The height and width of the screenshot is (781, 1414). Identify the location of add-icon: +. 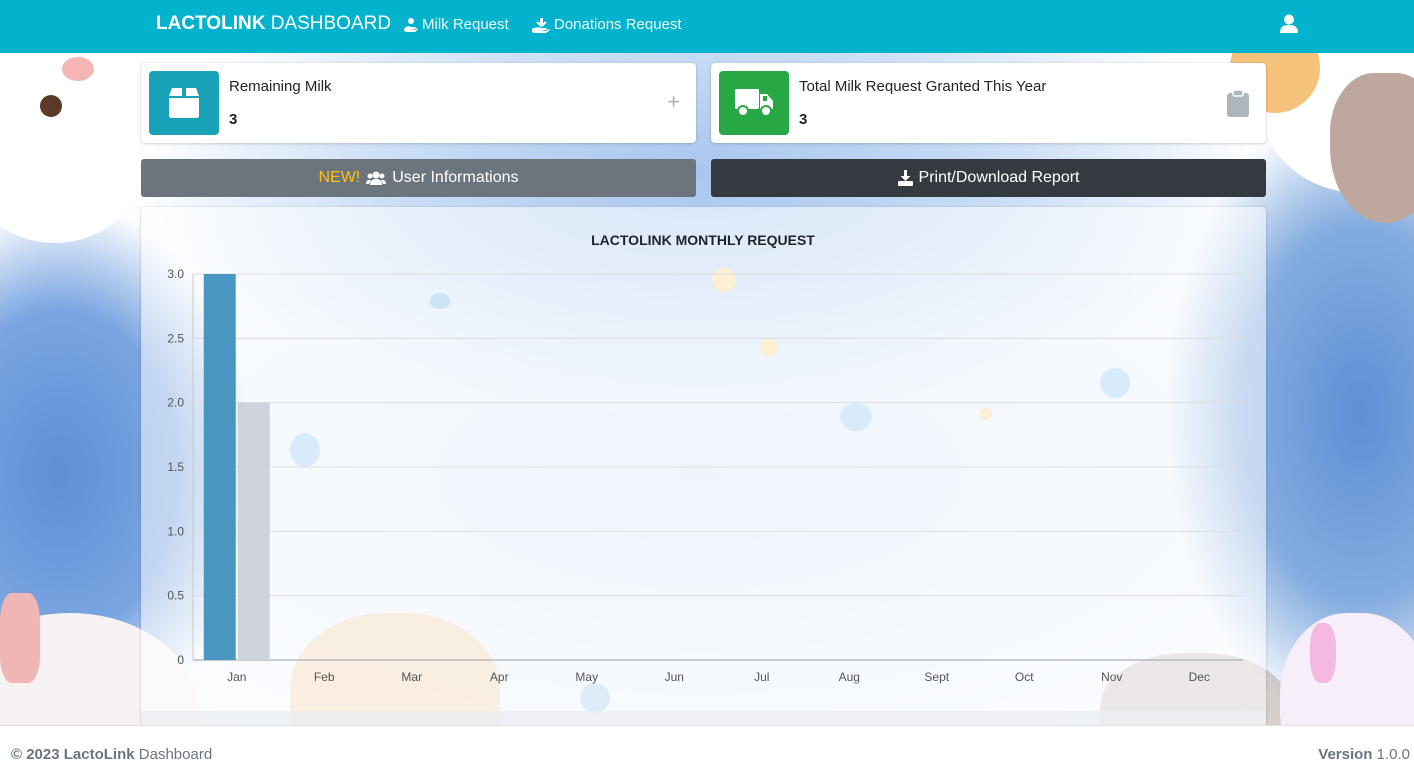
(673, 102).